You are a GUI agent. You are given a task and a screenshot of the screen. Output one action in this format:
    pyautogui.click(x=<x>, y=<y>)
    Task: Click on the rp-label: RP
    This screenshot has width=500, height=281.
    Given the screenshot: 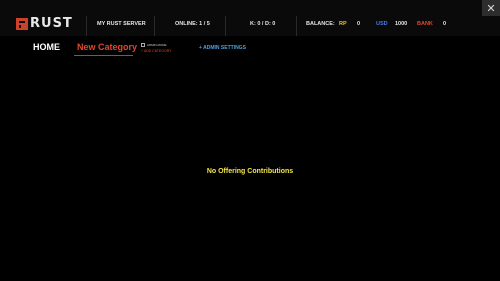 What is the action you would take?
    pyautogui.click(x=343, y=24)
    